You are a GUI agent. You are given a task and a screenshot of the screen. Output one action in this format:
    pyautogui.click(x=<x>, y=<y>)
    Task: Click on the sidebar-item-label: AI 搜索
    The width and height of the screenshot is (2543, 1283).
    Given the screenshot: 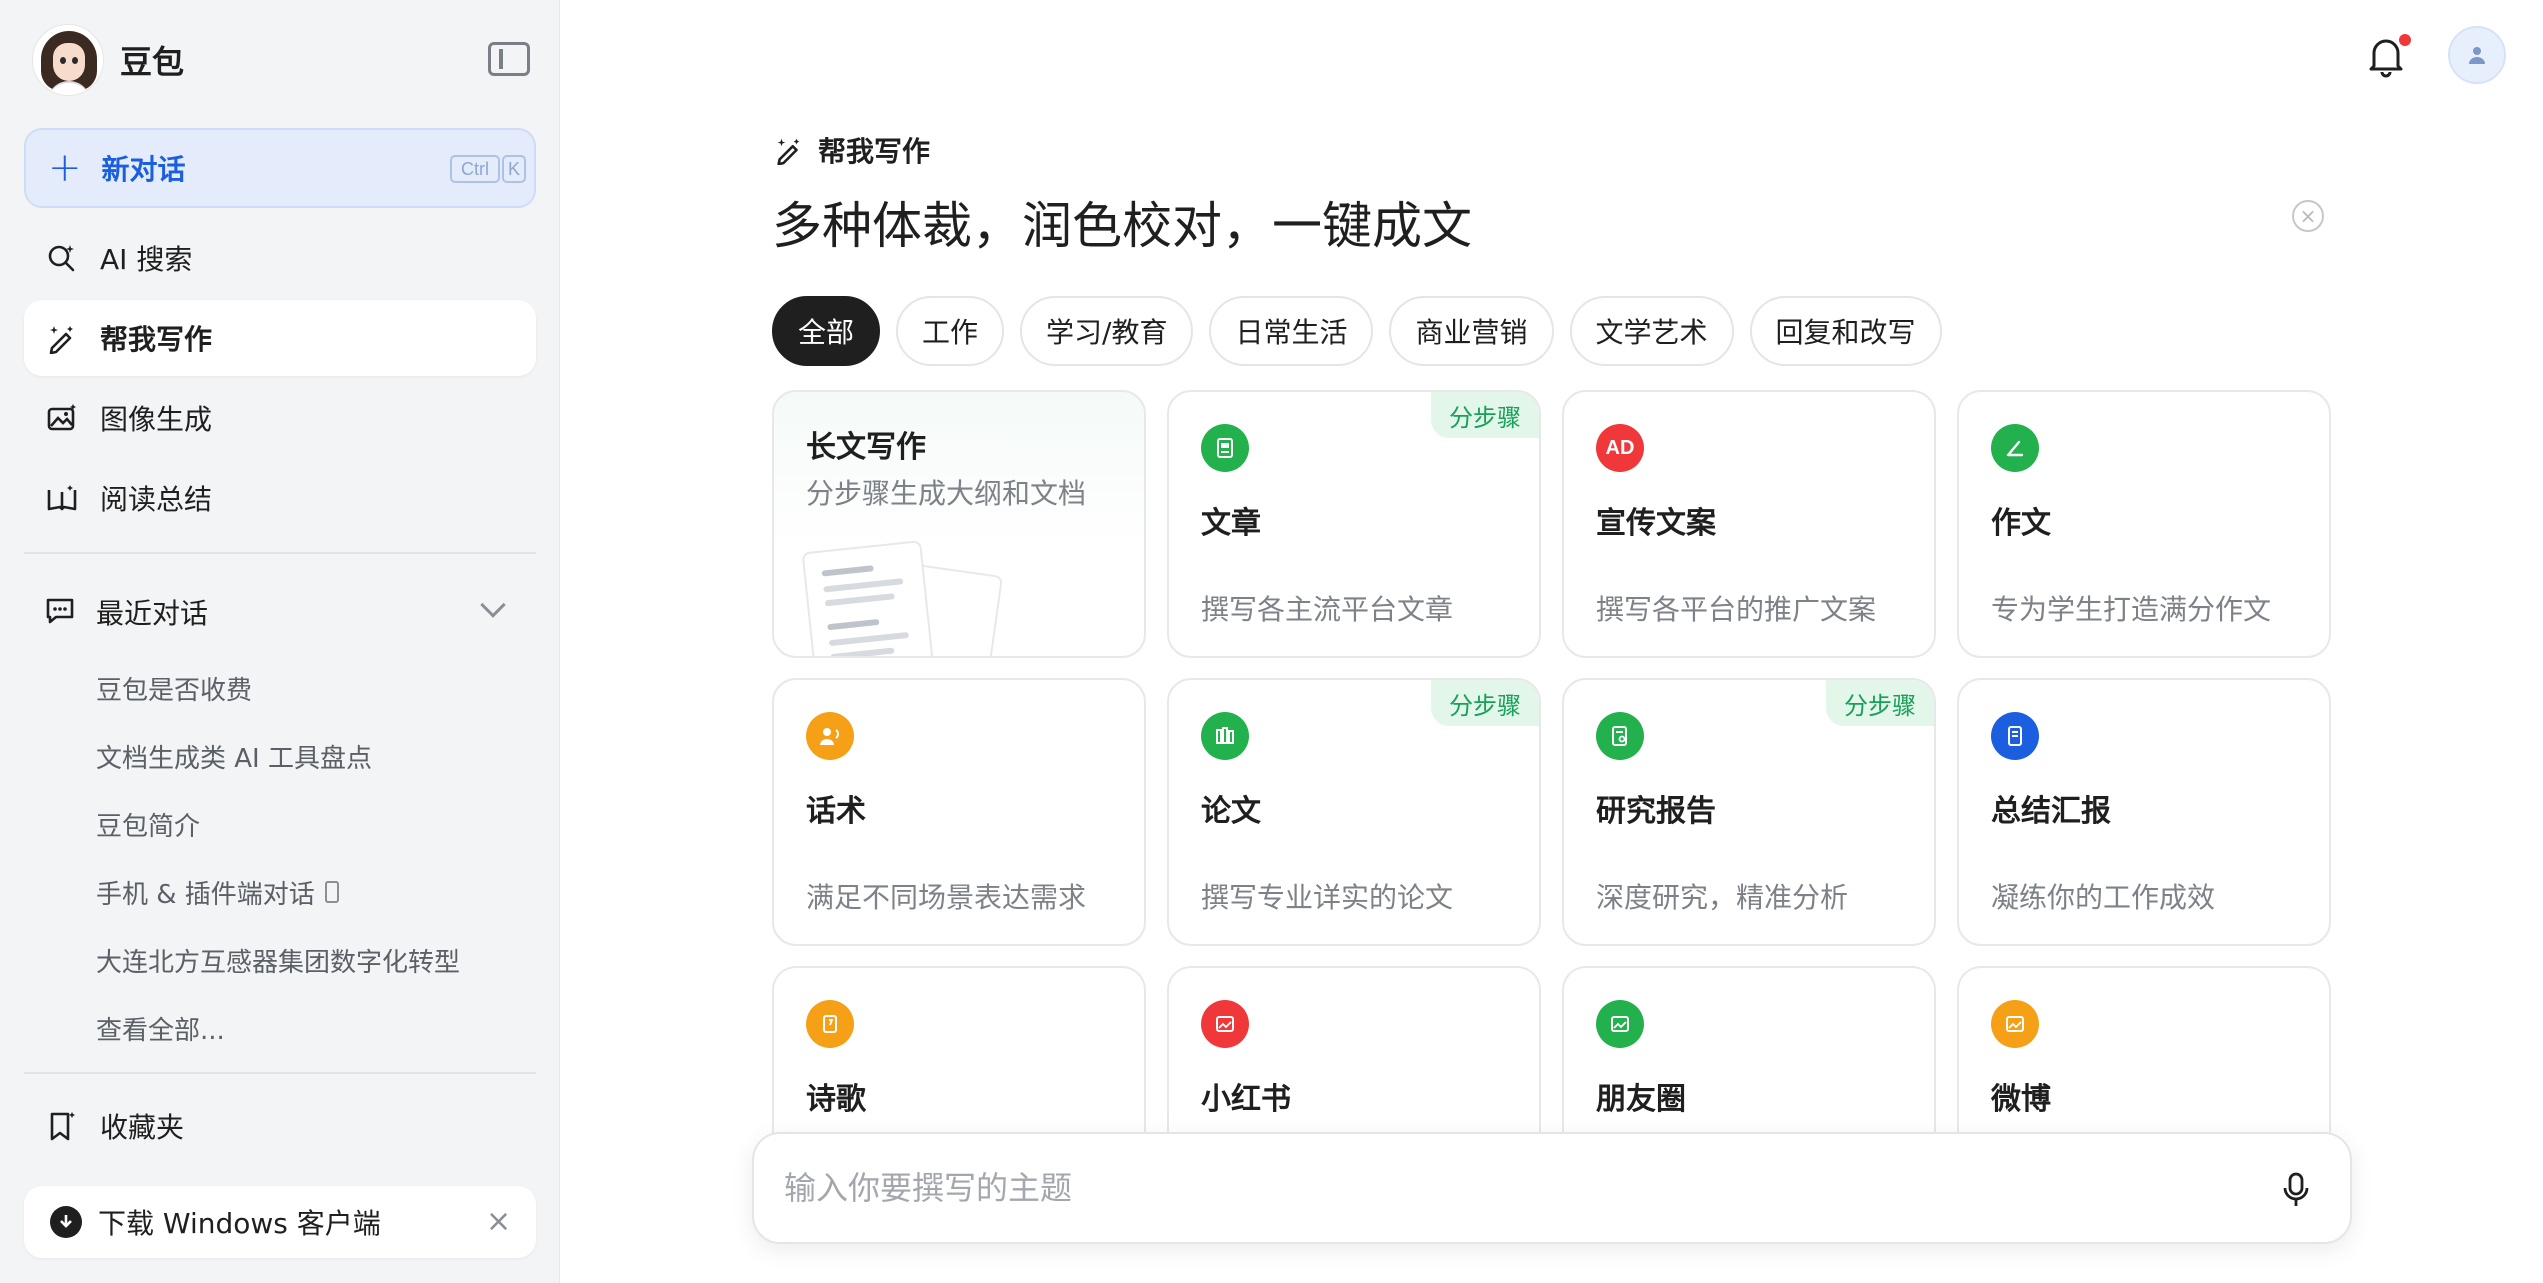 What is the action you would take?
    pyautogui.click(x=146, y=259)
    